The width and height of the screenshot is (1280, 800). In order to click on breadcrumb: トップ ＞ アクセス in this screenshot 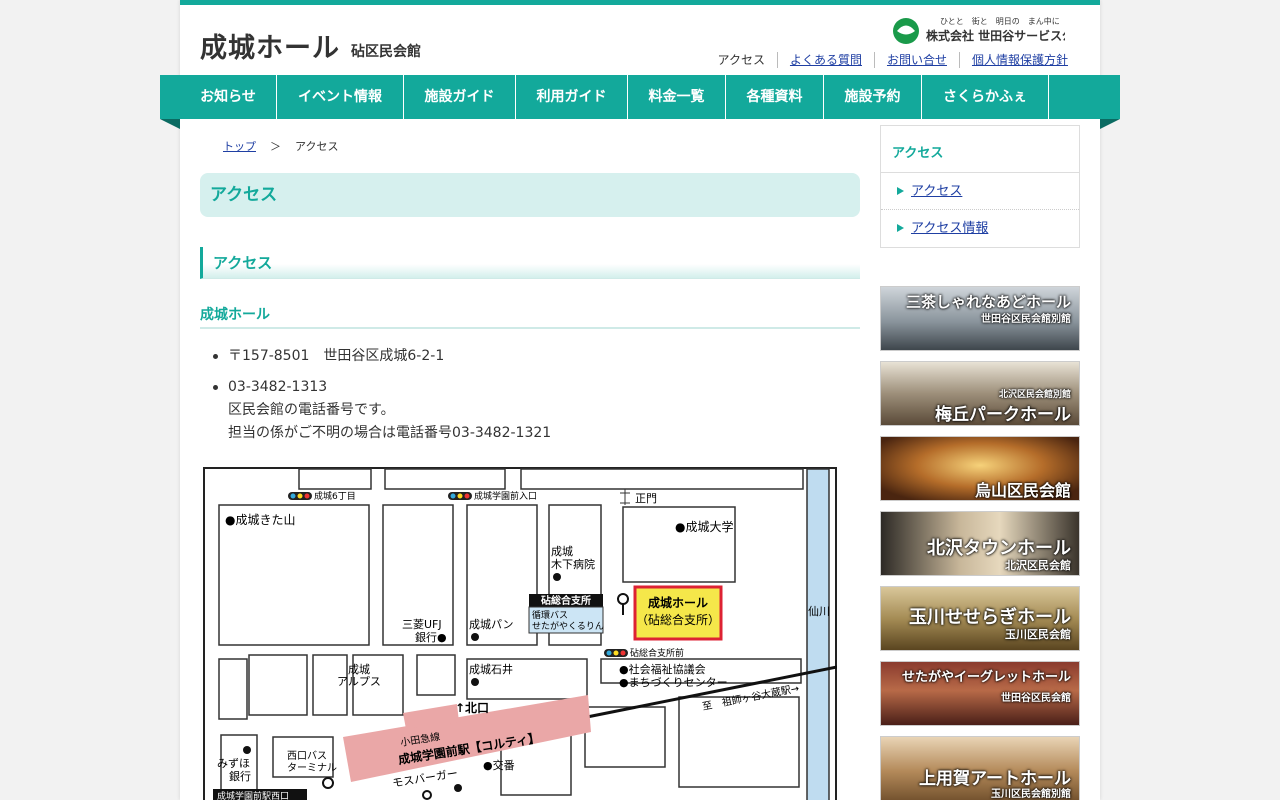, I will do `click(280, 146)`.